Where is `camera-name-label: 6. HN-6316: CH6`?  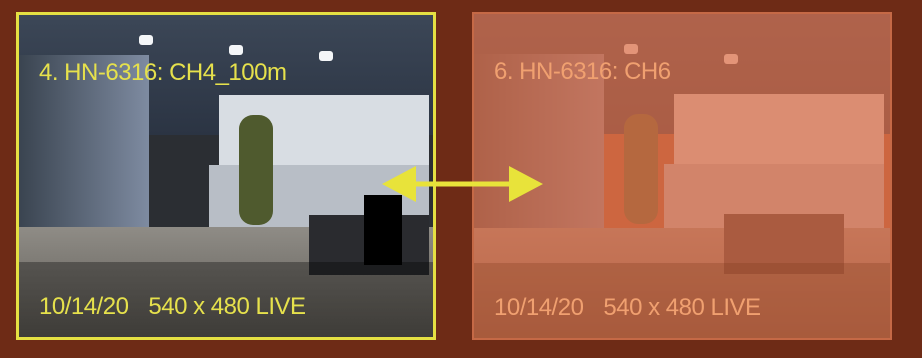
camera-name-label: 6. HN-6316: CH6 is located at coordinates (582, 71).